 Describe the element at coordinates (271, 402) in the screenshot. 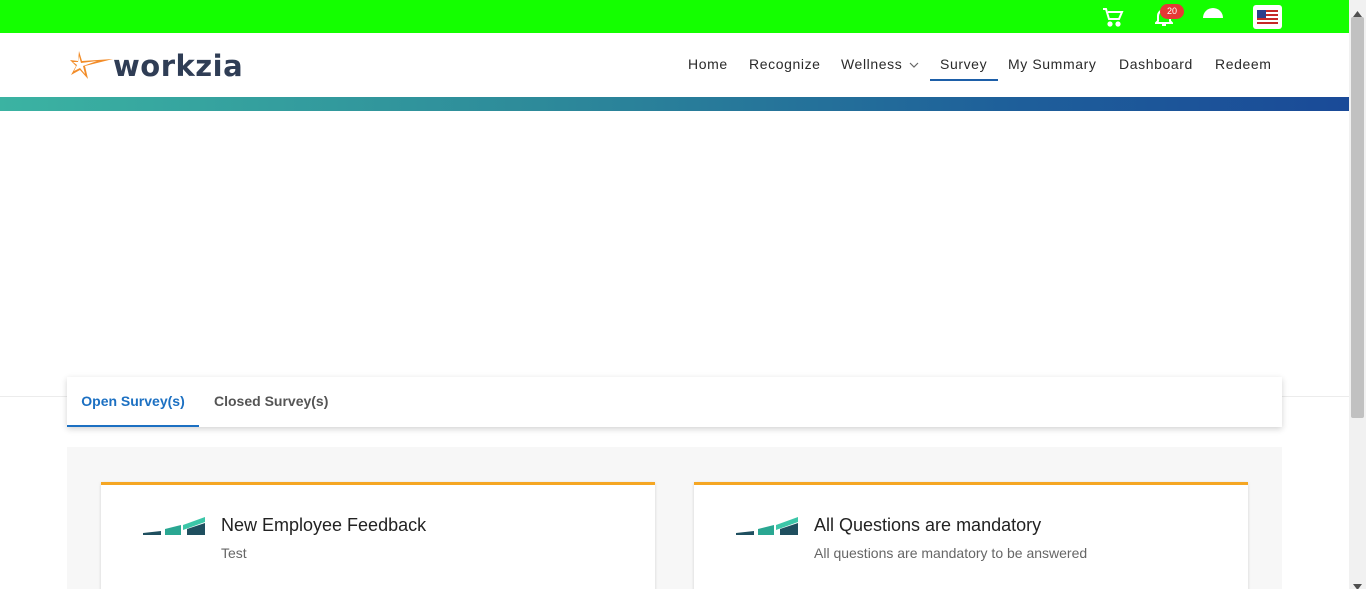

I see `tab-closed-surveys: Closed Survey(s)` at that location.